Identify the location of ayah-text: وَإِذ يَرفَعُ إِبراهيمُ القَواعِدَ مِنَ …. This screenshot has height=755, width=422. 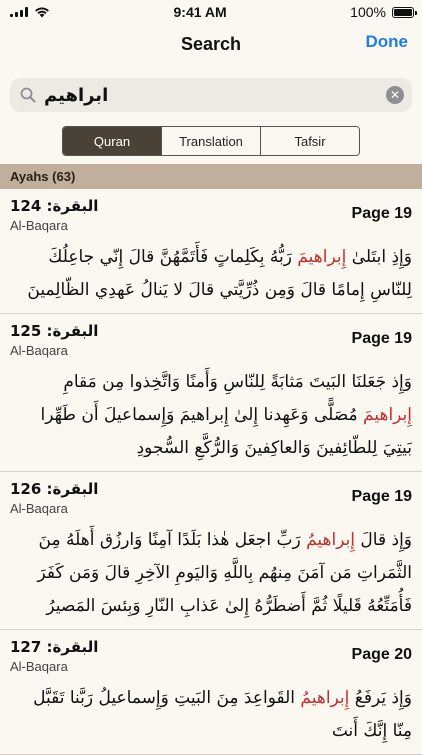
(211, 714).